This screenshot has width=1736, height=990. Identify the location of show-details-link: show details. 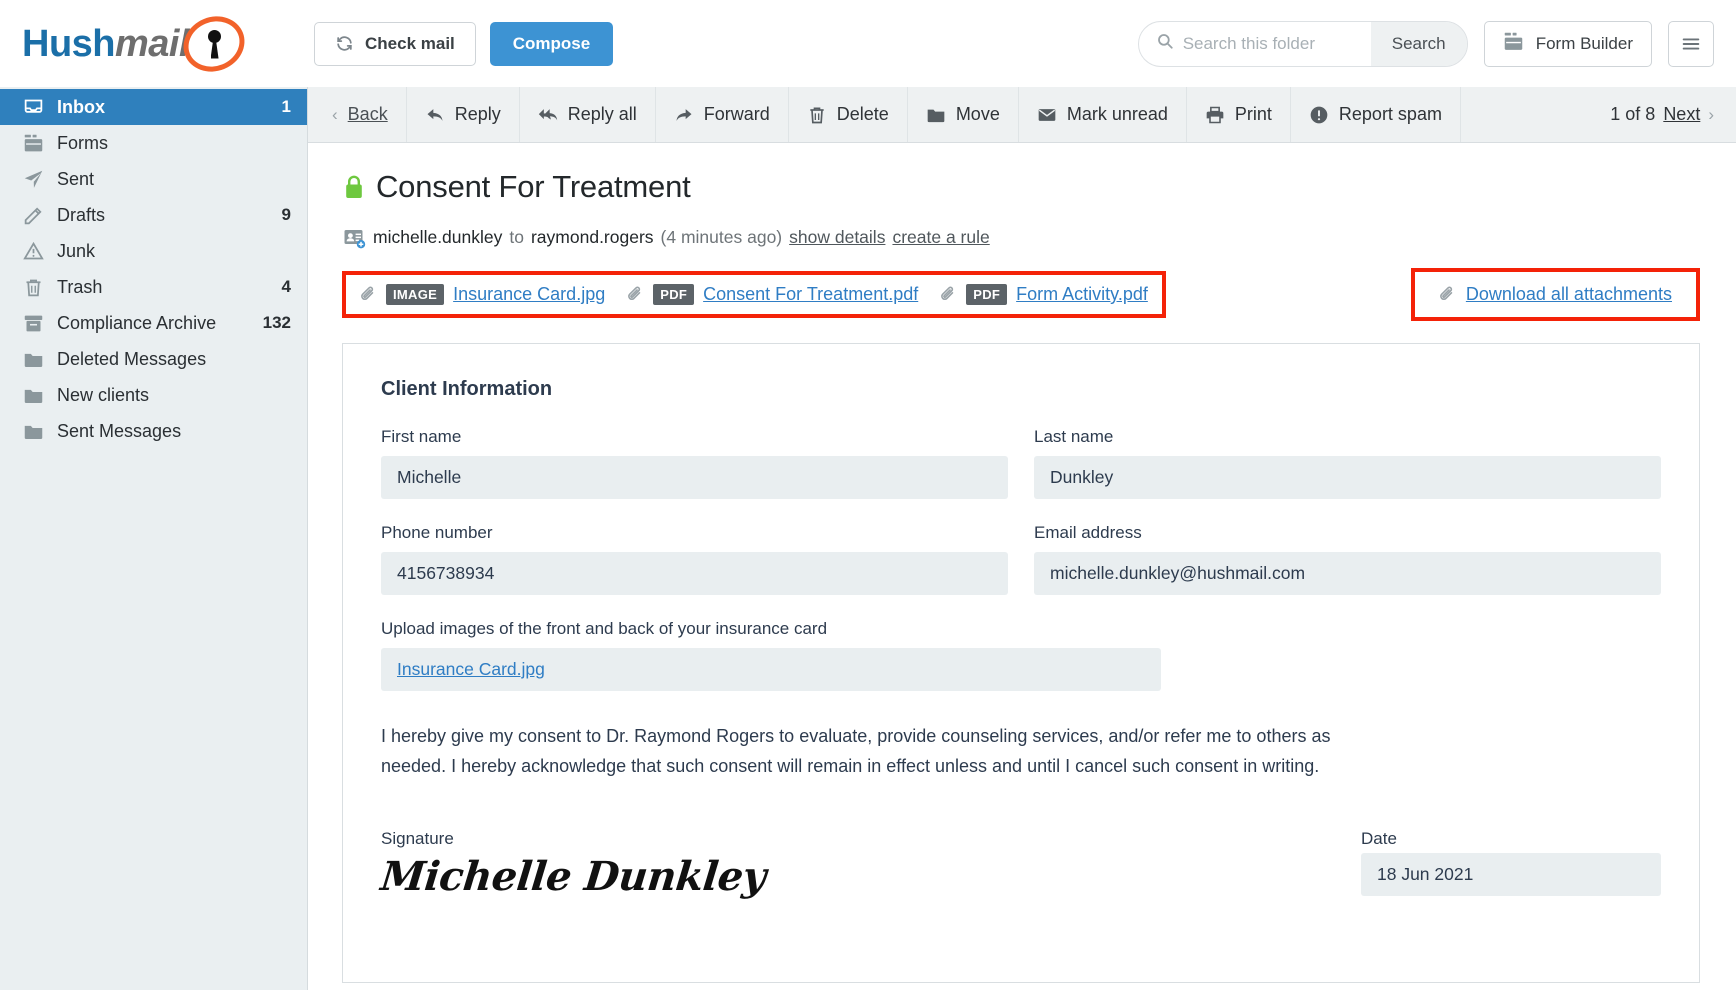
(837, 237).